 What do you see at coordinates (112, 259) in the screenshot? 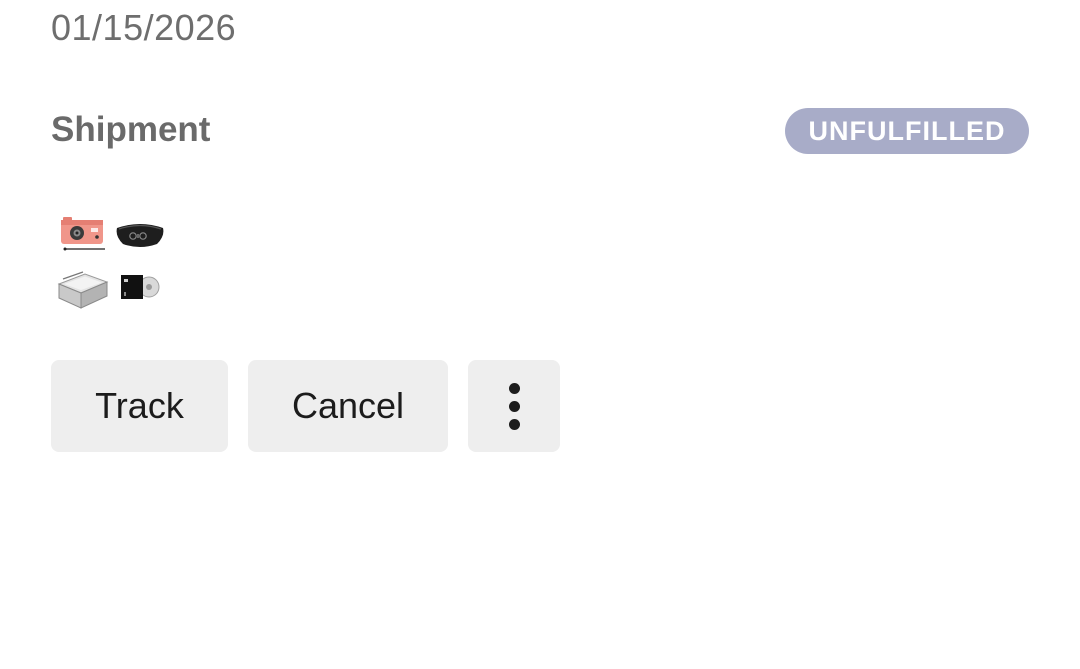
I see `product-thumbnails` at bounding box center [112, 259].